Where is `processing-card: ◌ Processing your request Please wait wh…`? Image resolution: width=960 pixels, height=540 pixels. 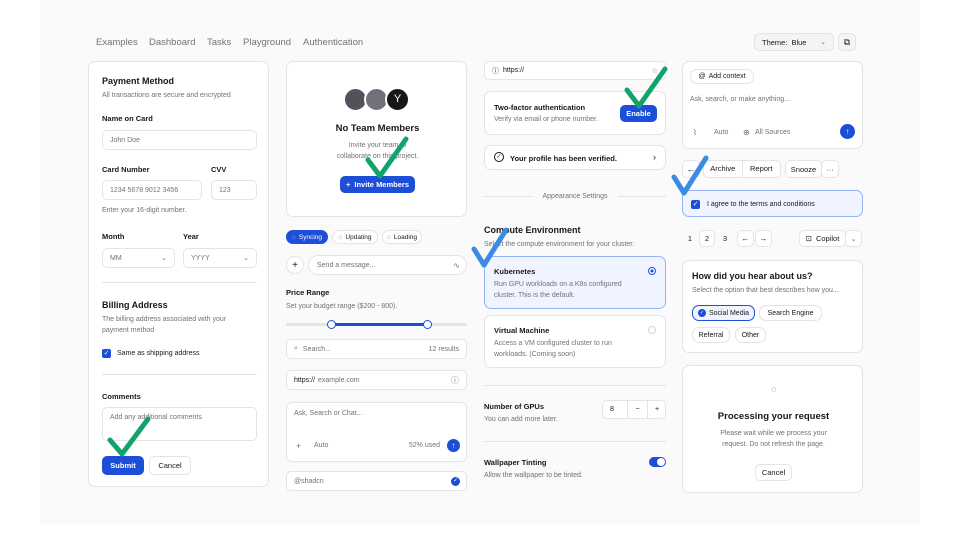
processing-card: ◌ Processing your request Please wait wh… is located at coordinates (772, 429).